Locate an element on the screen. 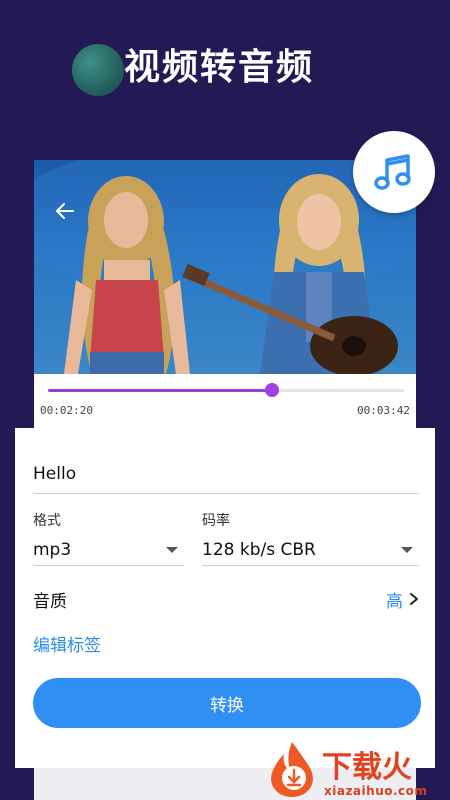 The height and width of the screenshot is (800, 450). format-value: mp3 is located at coordinates (52, 549).